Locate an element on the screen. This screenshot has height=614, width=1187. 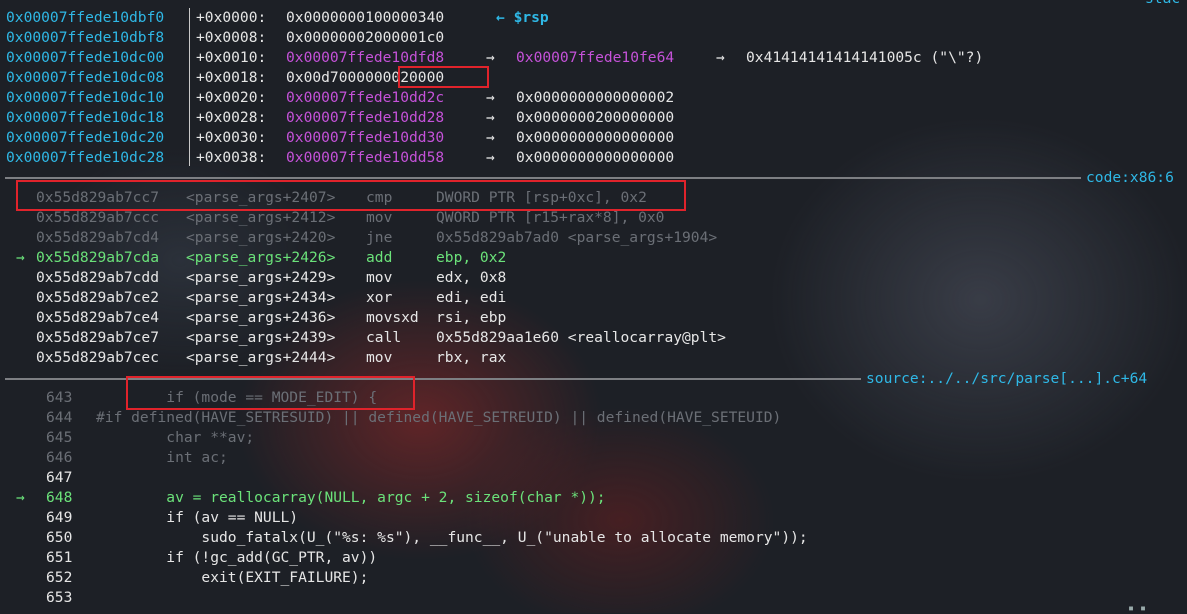
stack-address: 0x00007ffede10dc00 is located at coordinates (85, 57).